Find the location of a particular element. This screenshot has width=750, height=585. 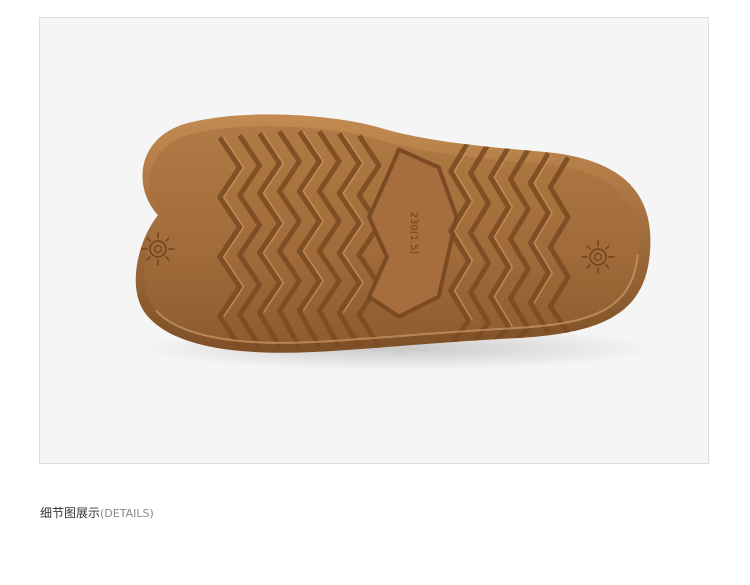

size-mark-text: 230(1.5) is located at coordinates (413, 233).